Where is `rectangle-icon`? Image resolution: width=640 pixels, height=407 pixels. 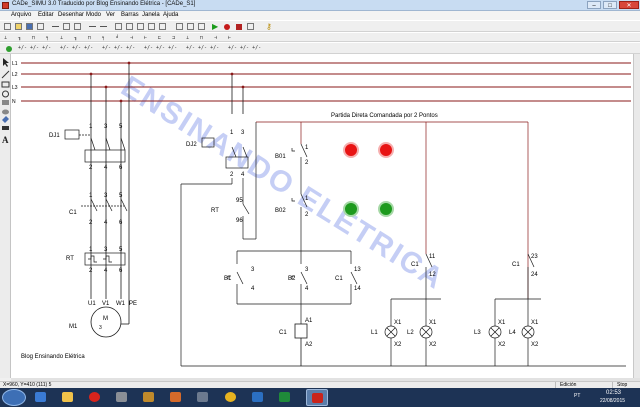
rectangle-icon is located at coordinates (5, 84).